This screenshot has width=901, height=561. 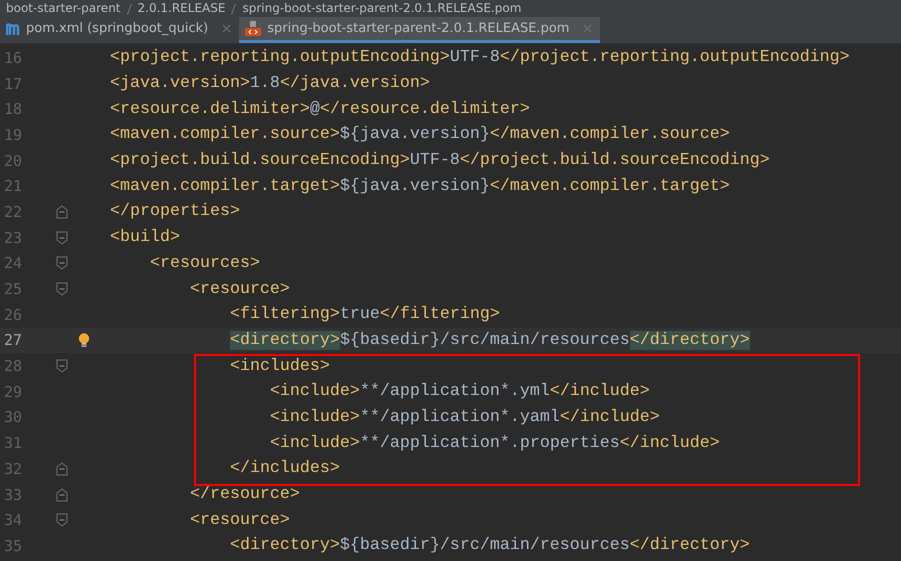 I want to click on breadcrumb-item: spring-boot-starter-parent-2.0.1.RELEASE.pom, so click(x=382, y=8).